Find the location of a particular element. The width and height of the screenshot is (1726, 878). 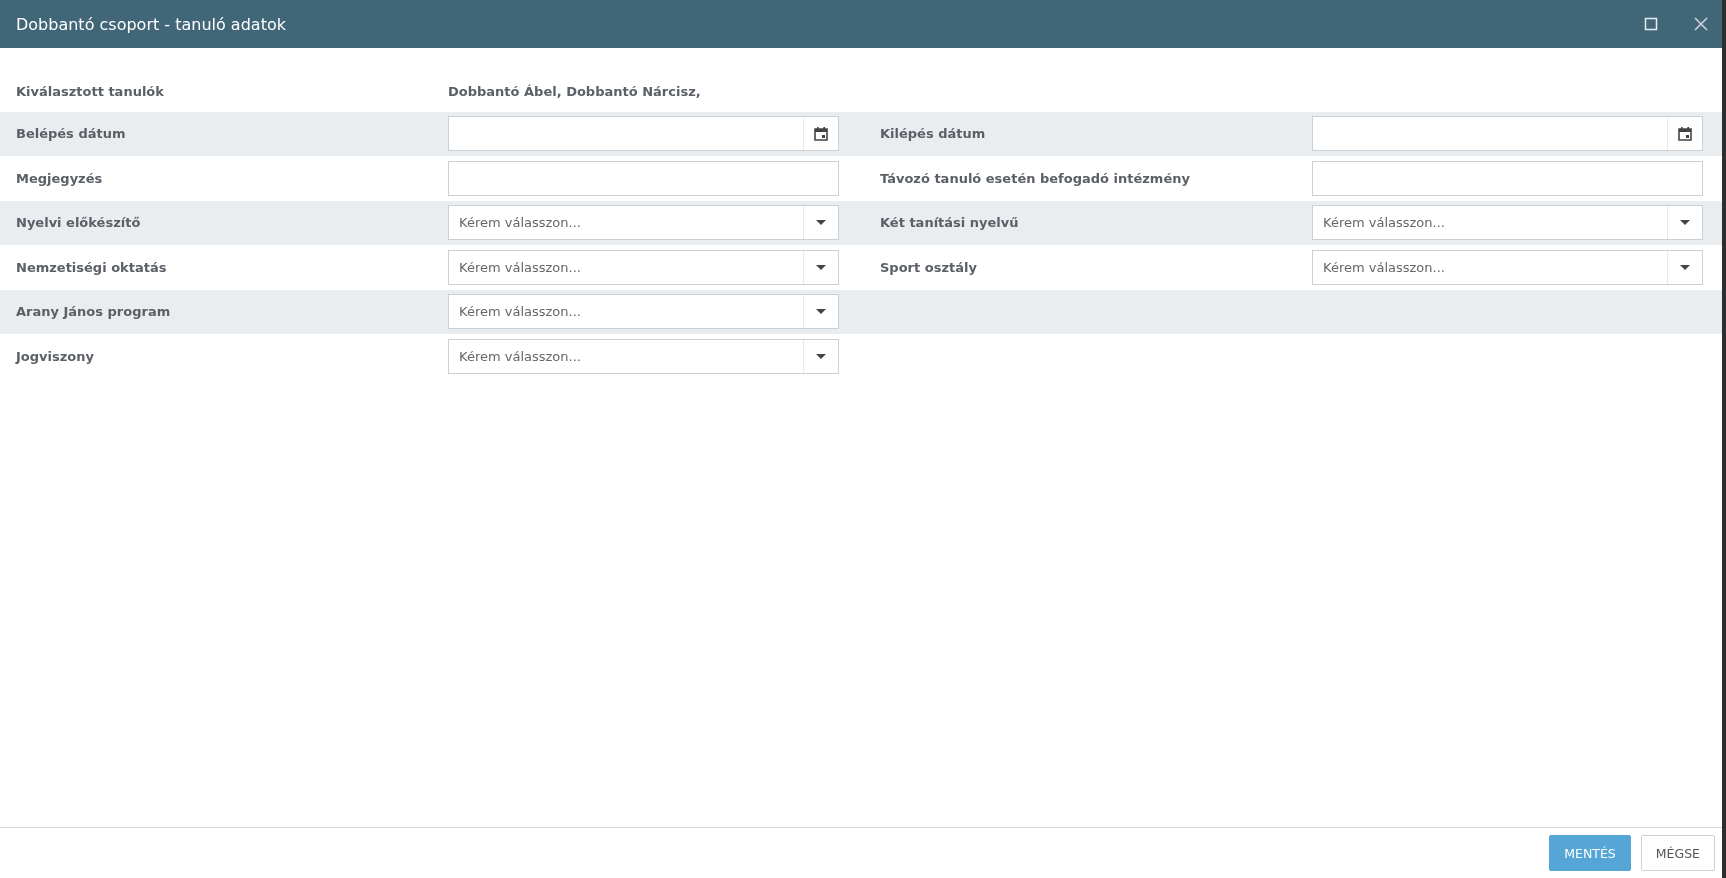

field-label: Arany János program is located at coordinates (94, 312).